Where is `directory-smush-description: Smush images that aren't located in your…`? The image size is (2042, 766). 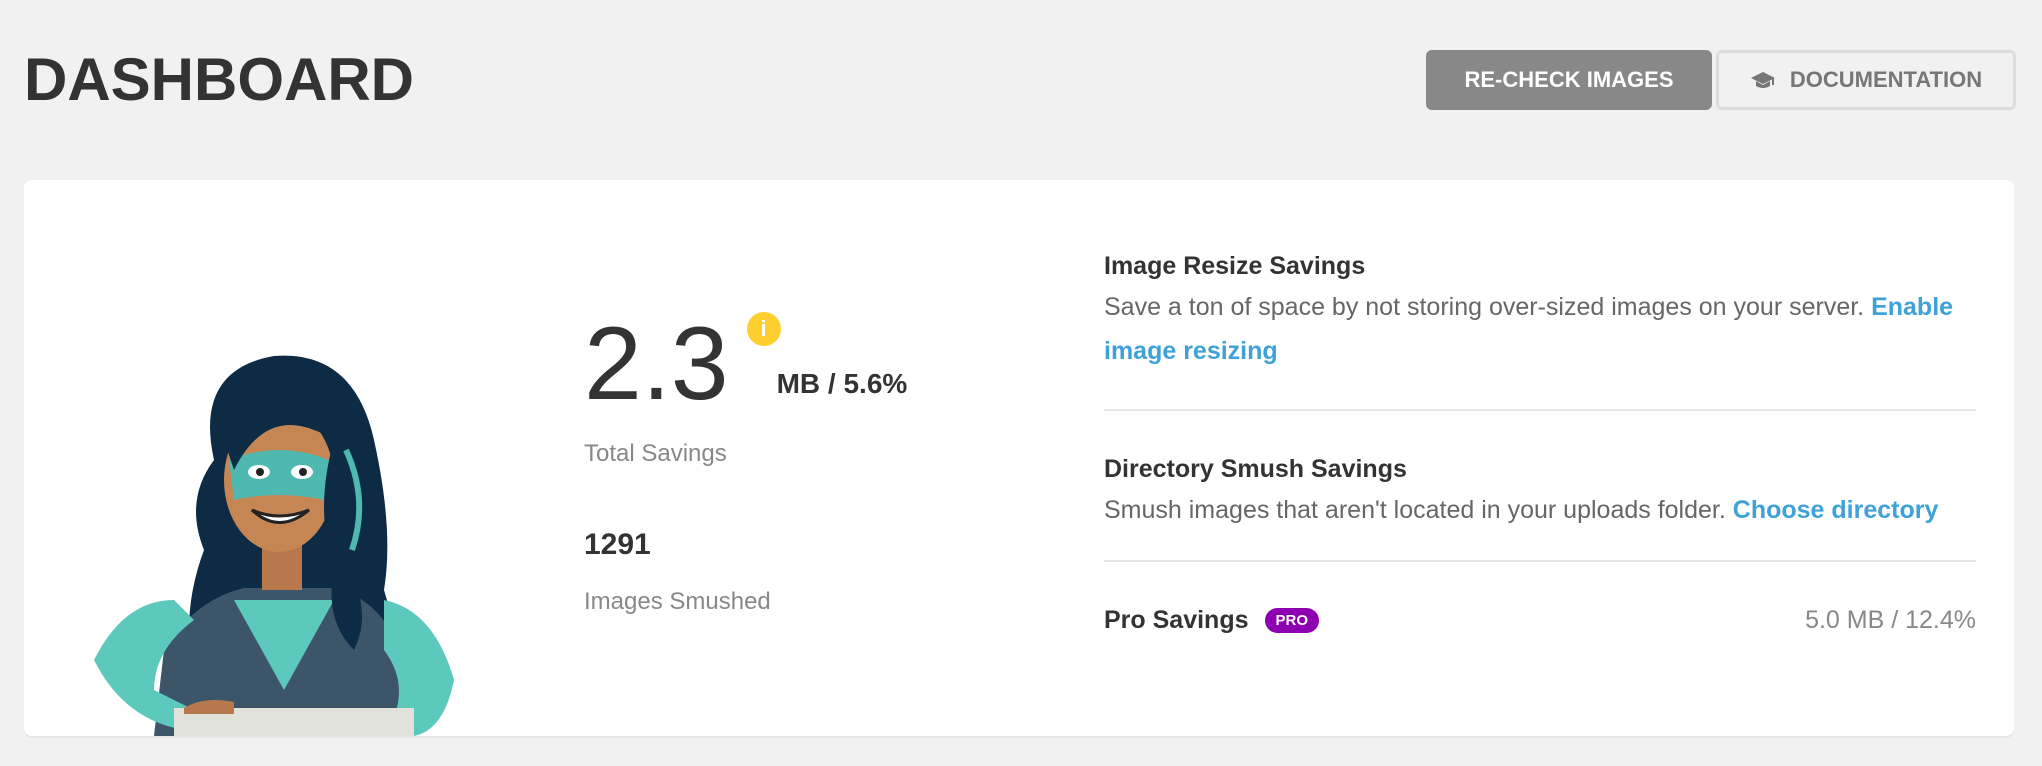
directory-smush-description: Smush images that aren't located in your… is located at coordinates (1540, 510).